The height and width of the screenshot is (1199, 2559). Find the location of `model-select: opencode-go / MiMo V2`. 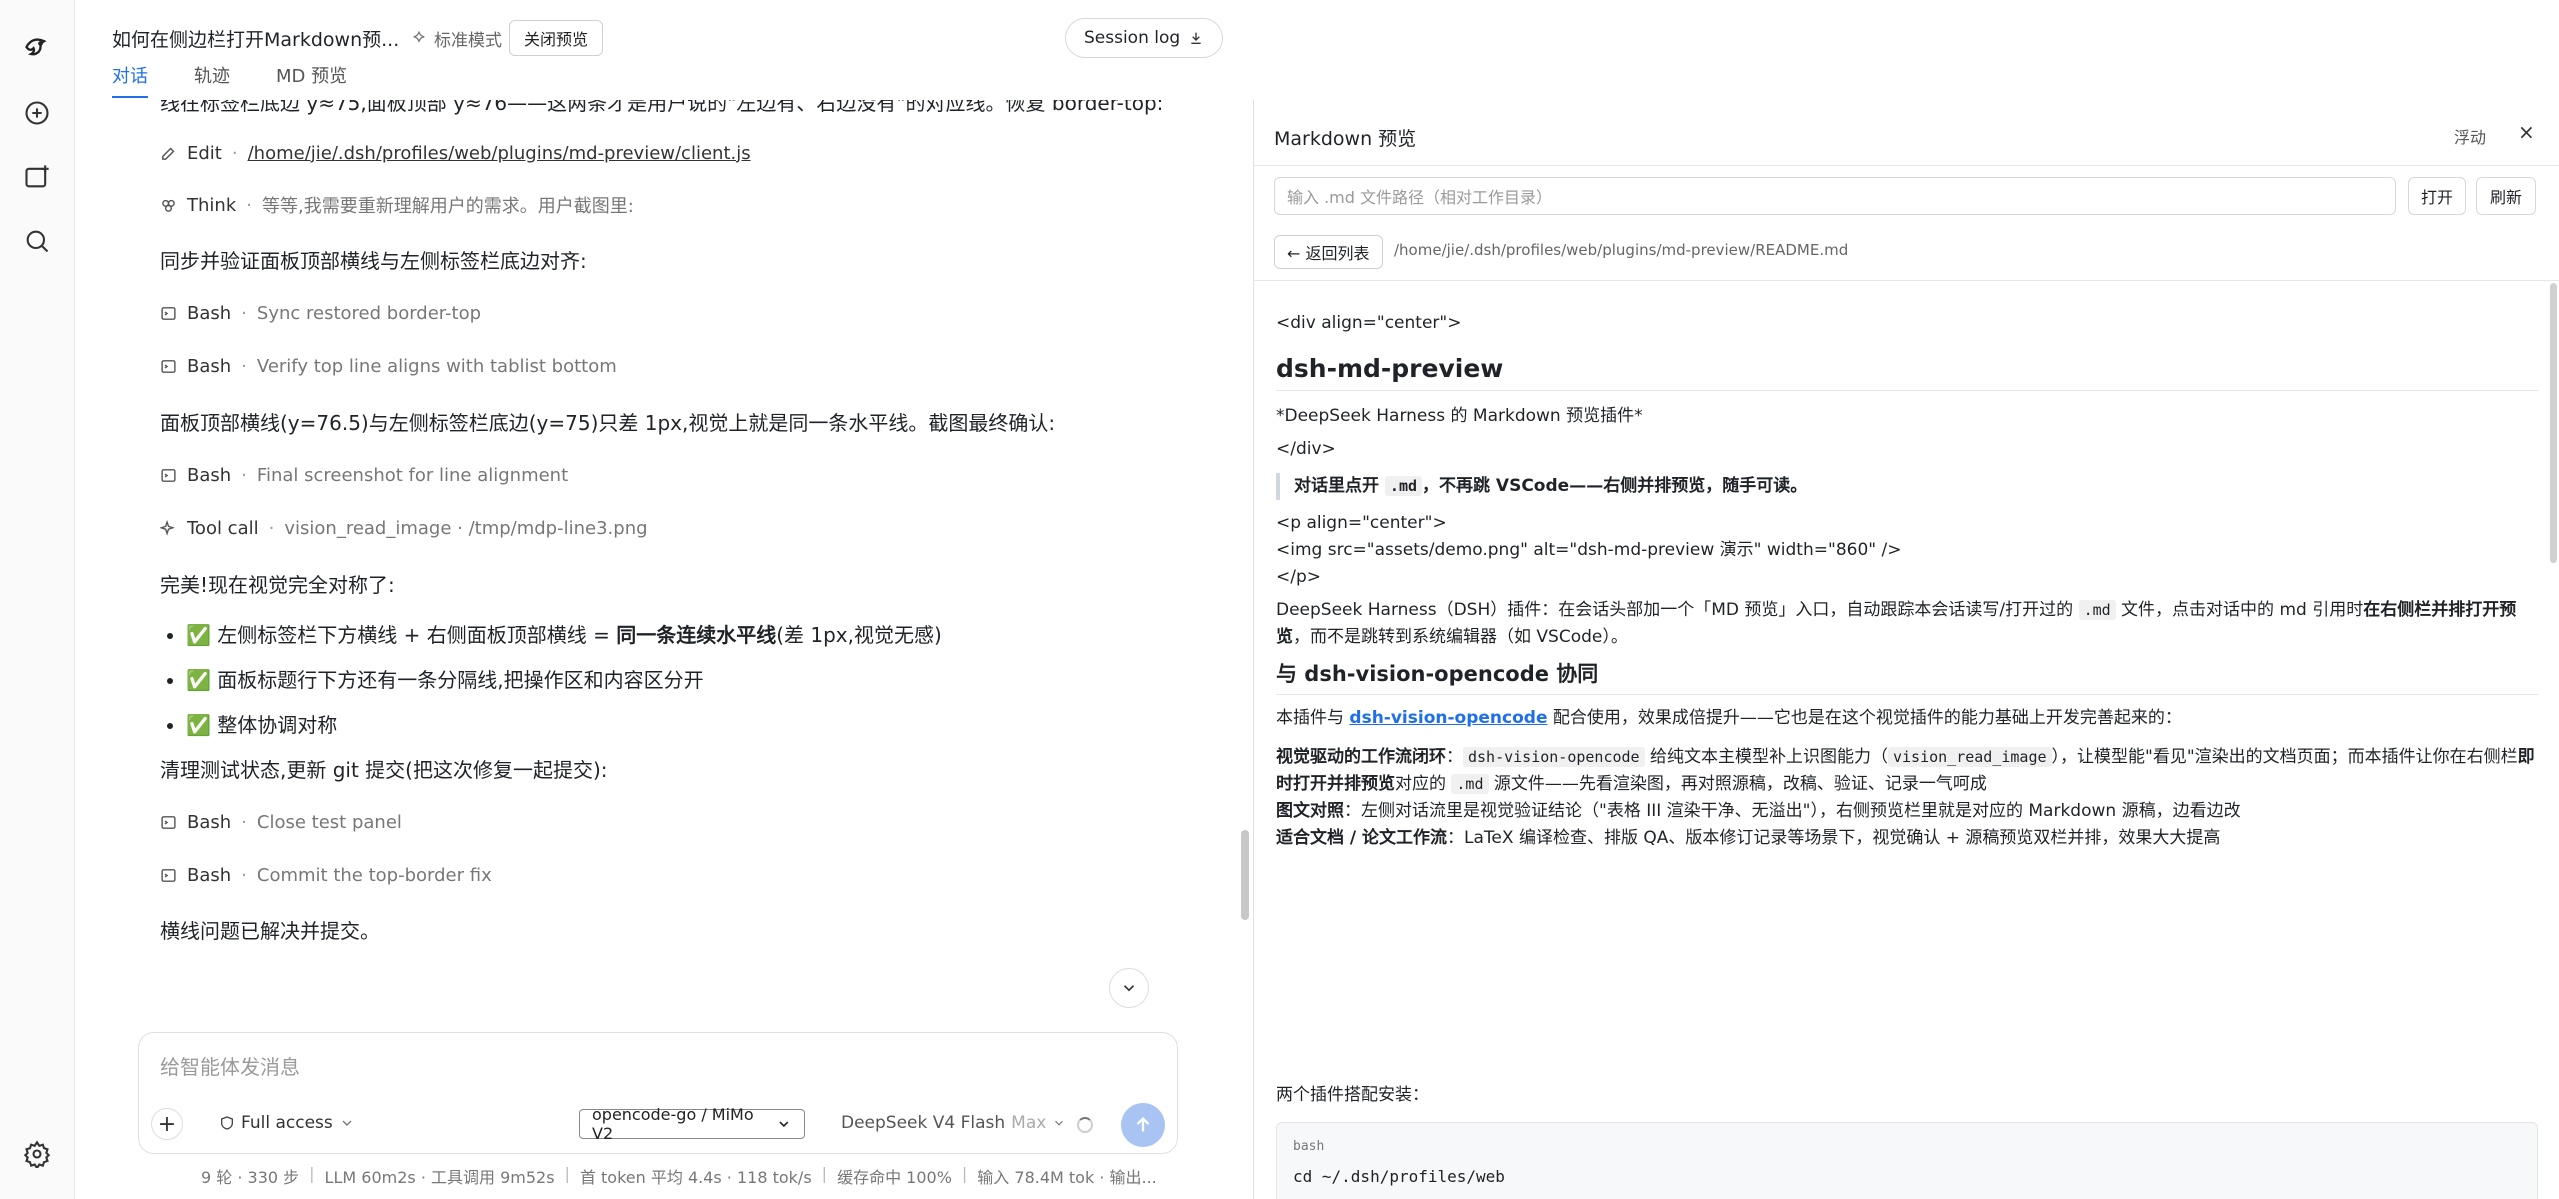

model-select: opencode-go / MiMo V2 is located at coordinates (692, 1124).